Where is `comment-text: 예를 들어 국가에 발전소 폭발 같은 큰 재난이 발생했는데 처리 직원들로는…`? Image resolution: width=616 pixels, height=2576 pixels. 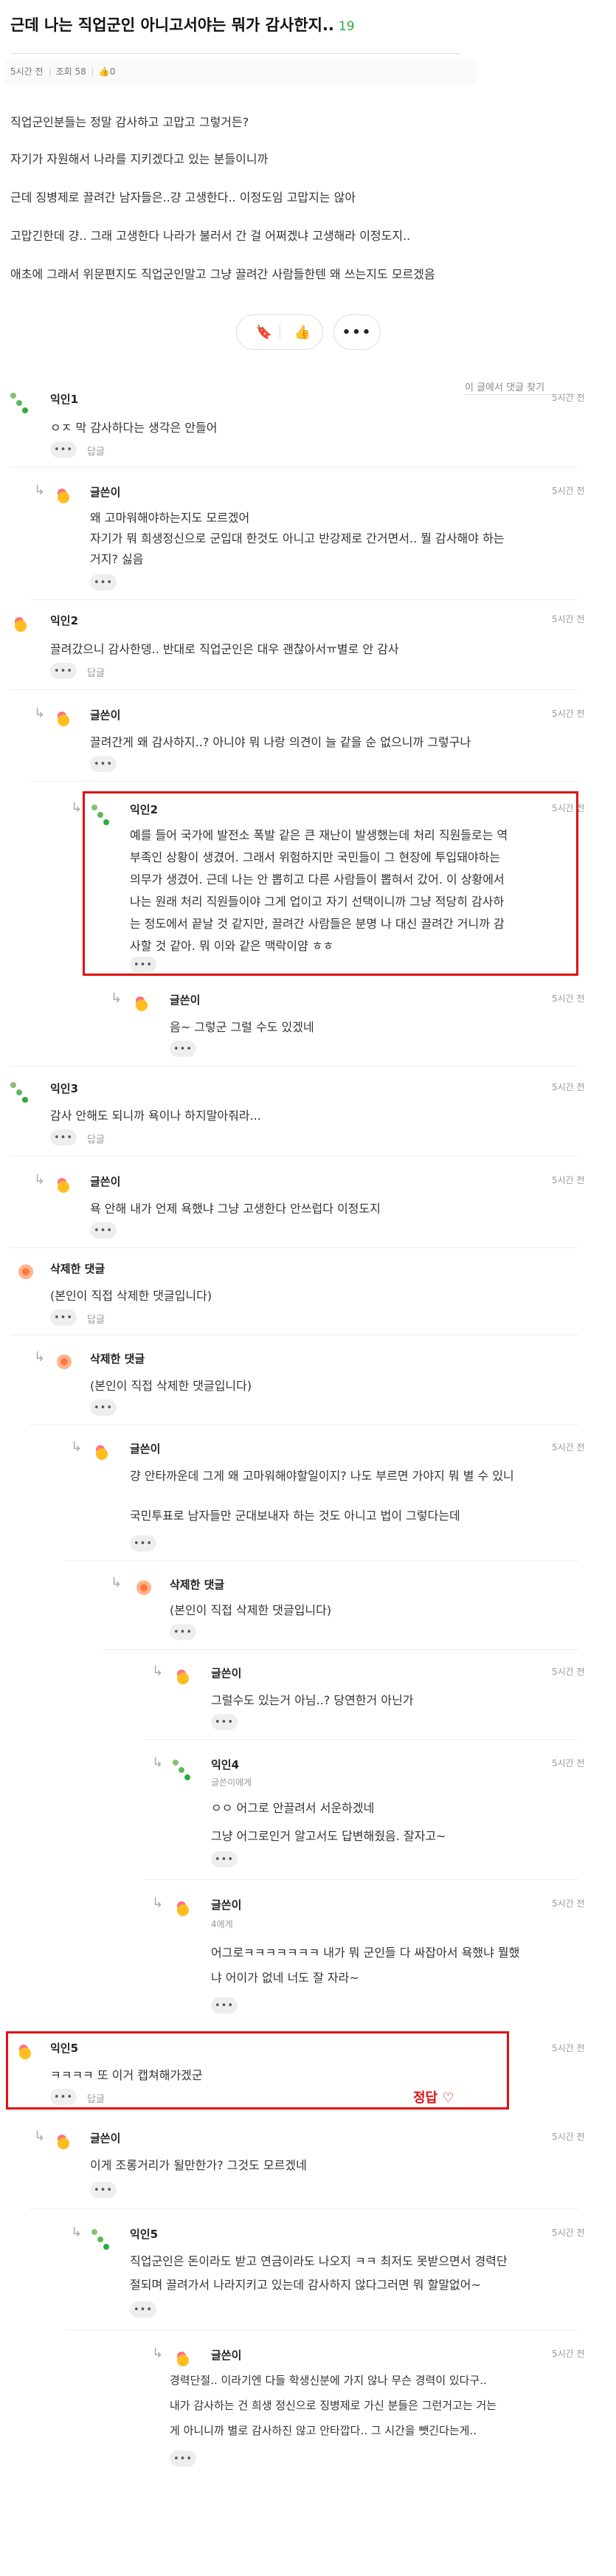
comment-text: 예를 들어 국가에 발전소 폭발 같은 큰 재난이 발생했는데 처리 직원들로는… is located at coordinates (319, 835).